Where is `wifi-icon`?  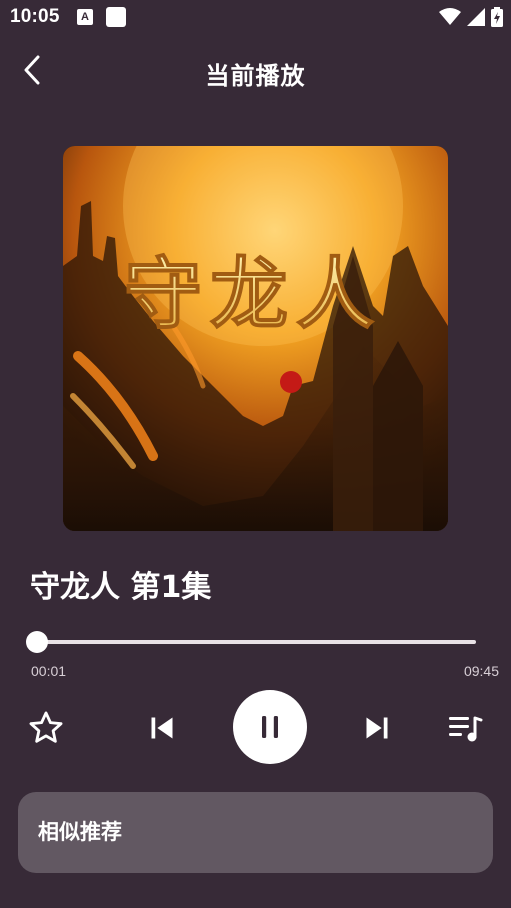
wifi-icon is located at coordinates (450, 16).